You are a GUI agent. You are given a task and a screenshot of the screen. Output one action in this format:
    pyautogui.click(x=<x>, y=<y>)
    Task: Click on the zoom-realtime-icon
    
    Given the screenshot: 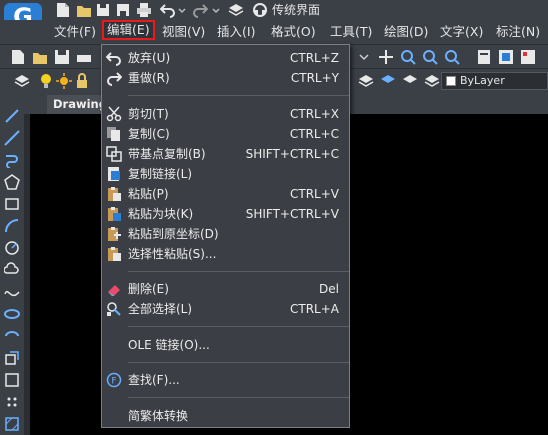 What is the action you would take?
    pyautogui.click(x=408, y=57)
    